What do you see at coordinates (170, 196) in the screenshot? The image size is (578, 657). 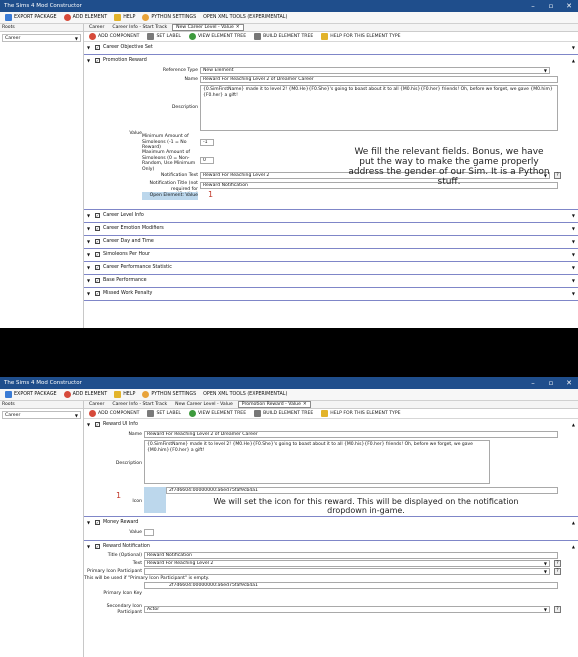 I see `open-element-link: Open Element: Value` at bounding box center [170, 196].